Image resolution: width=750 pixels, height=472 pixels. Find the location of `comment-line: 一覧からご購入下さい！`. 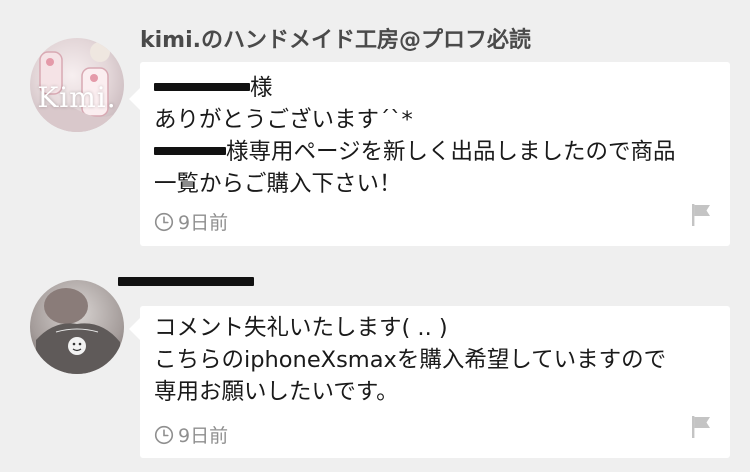

comment-line: 一覧からご購入下さい！ is located at coordinates (278, 184).